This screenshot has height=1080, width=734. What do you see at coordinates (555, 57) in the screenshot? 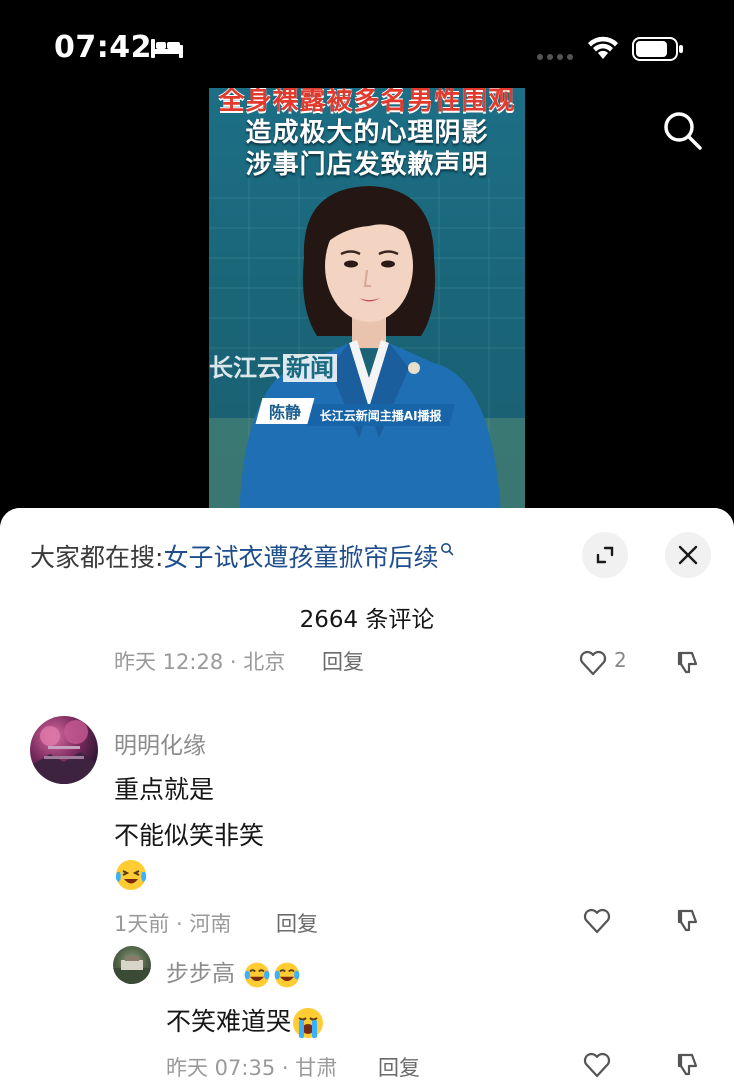
I see `signal-icon` at bounding box center [555, 57].